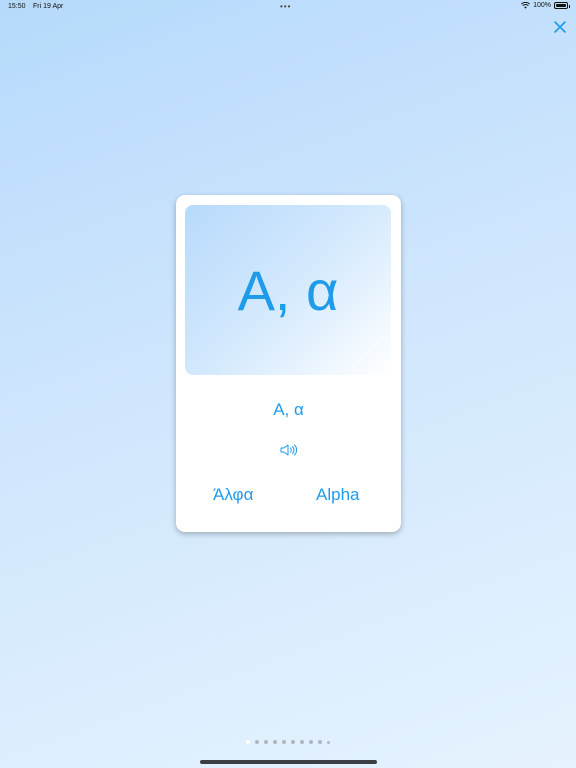  Describe the element at coordinates (17, 6) in the screenshot. I see `status-time: 15:50` at that location.